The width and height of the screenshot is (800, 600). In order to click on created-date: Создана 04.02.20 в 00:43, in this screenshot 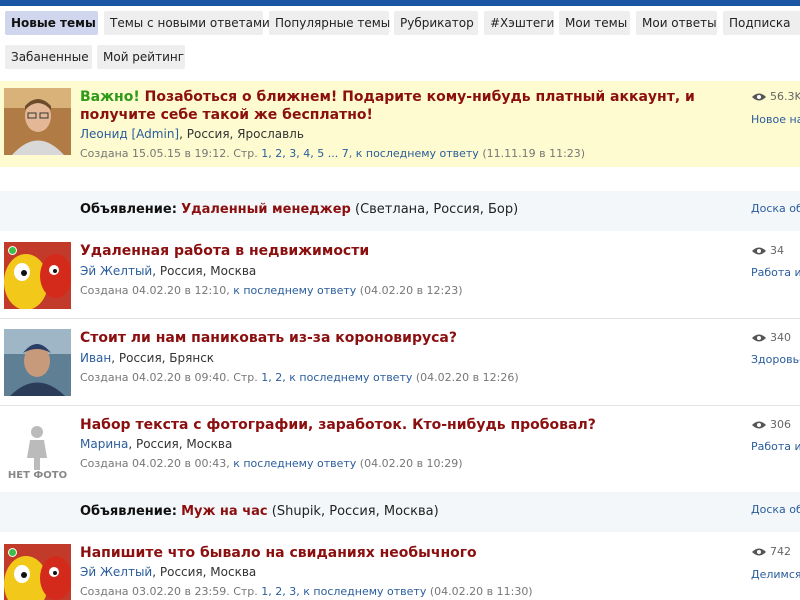, I will do `click(155, 463)`.